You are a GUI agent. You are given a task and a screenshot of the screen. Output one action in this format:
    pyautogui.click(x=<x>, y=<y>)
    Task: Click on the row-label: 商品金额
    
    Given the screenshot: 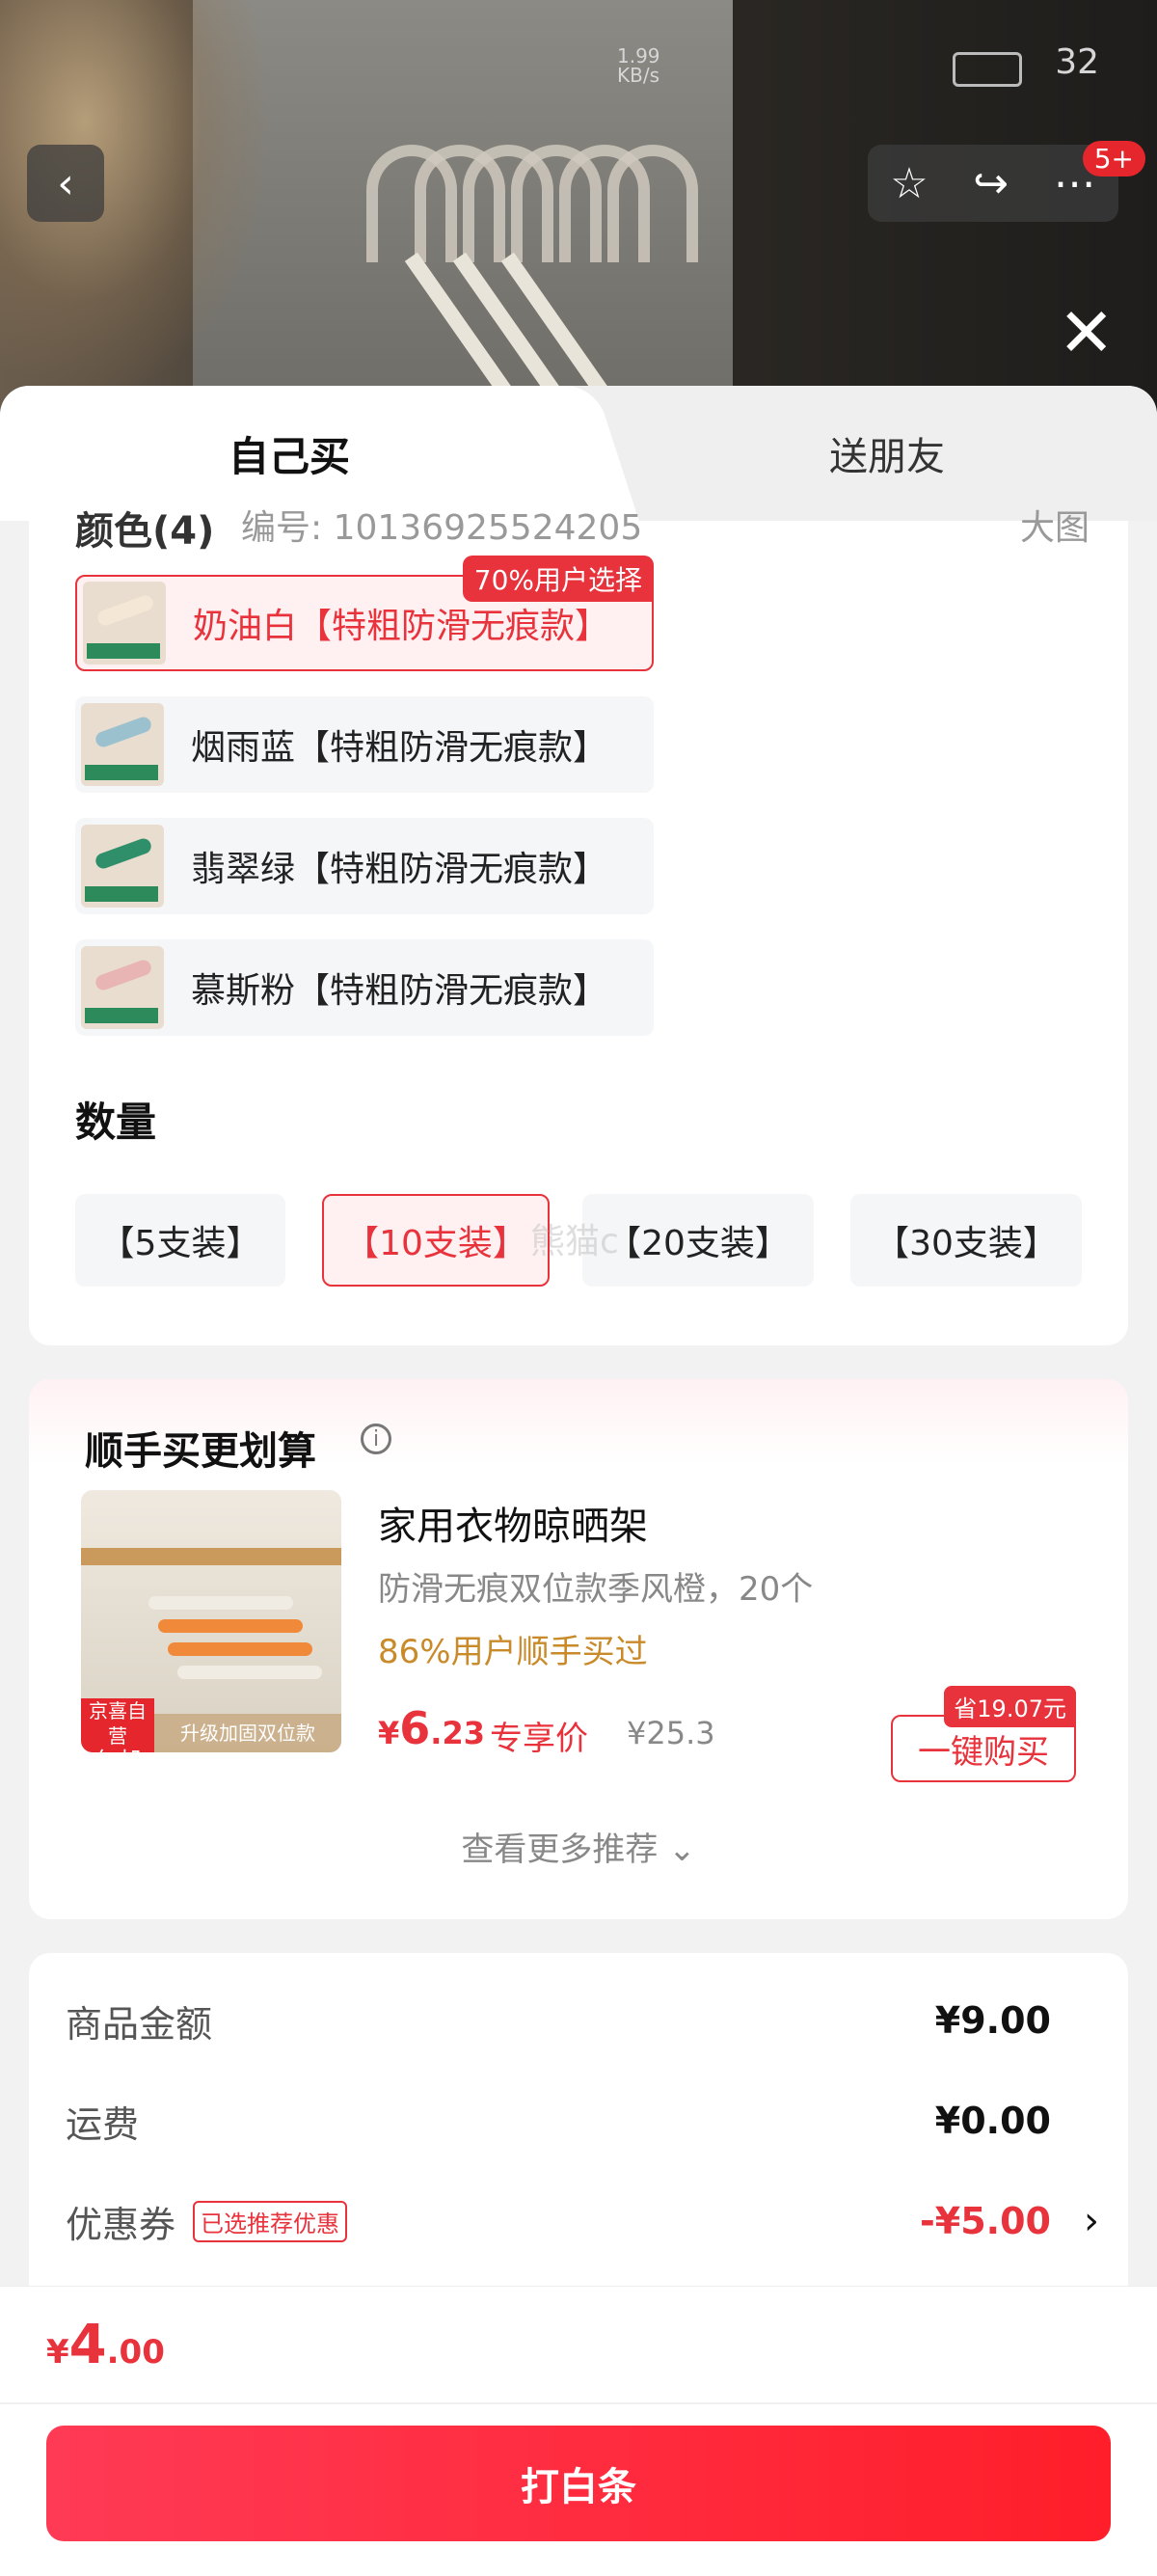 What is the action you would take?
    pyautogui.click(x=139, y=2024)
    